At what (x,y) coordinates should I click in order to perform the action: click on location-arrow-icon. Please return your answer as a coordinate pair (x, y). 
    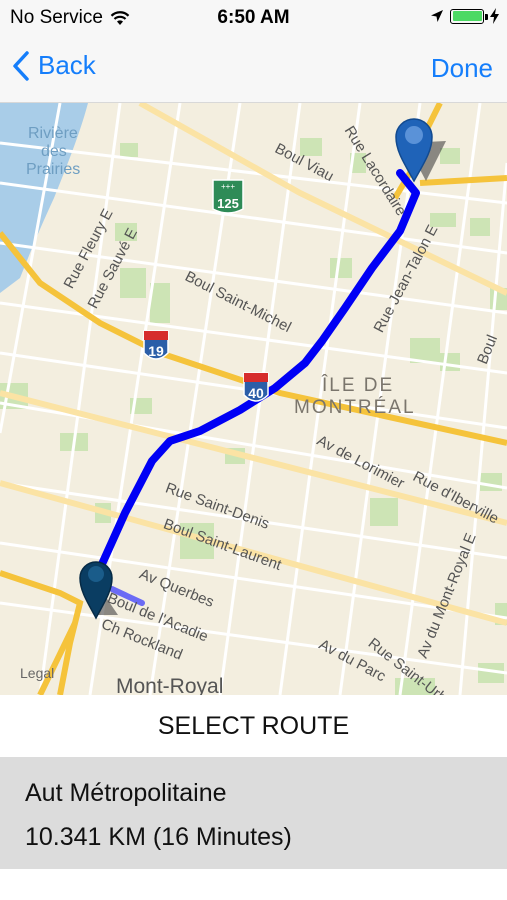
    Looking at the image, I should click on (437, 16).